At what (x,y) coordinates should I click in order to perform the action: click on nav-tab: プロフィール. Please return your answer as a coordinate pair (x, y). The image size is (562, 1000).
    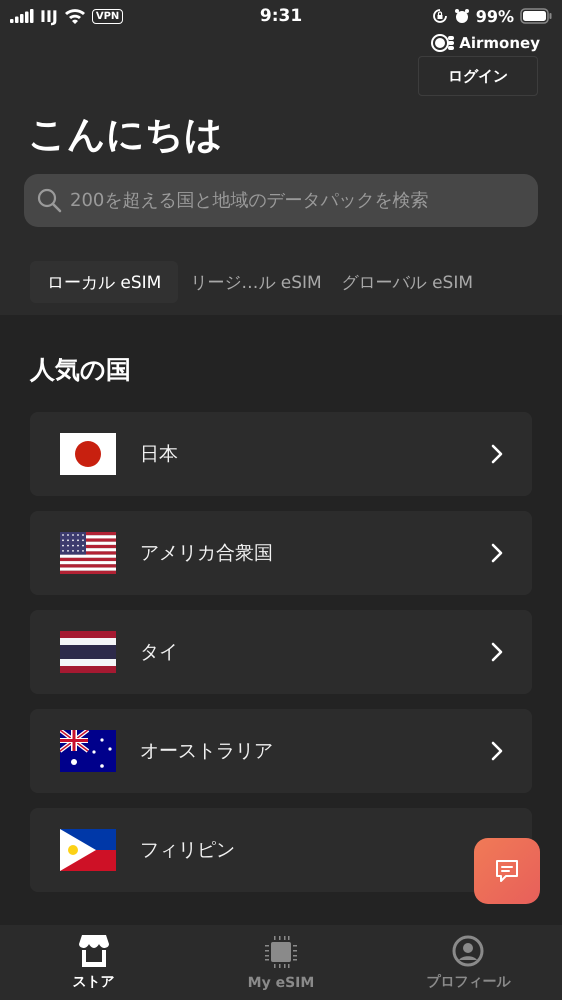
    Looking at the image, I should click on (468, 962).